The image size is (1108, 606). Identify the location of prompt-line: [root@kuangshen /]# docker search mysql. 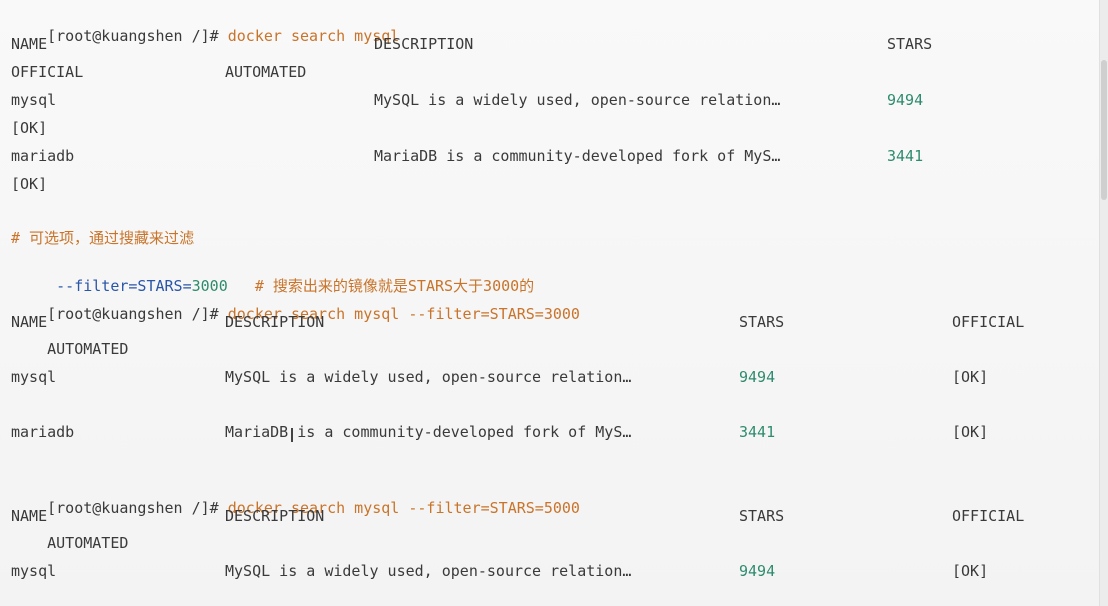
(205, 36).